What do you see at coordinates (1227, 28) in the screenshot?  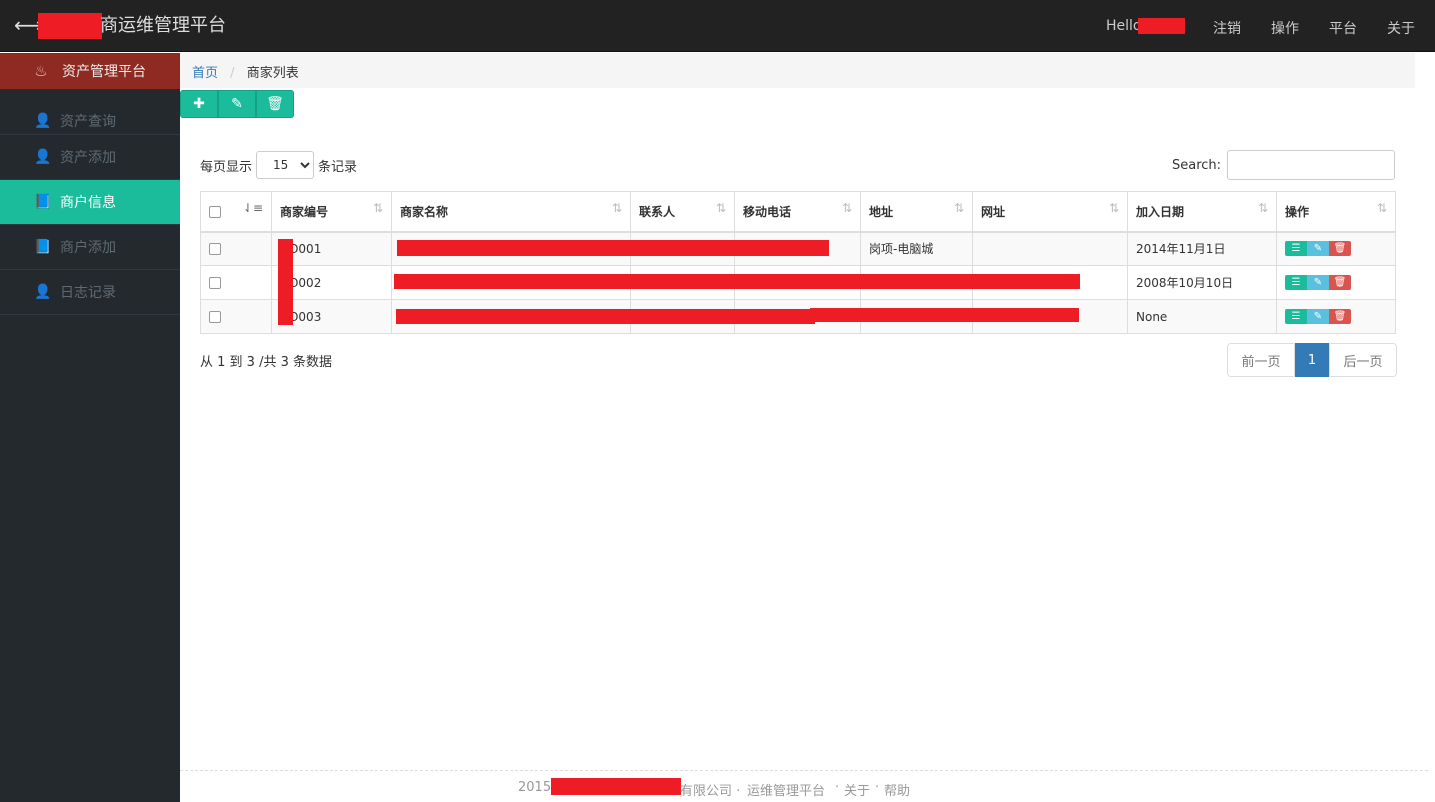 I see `nav-logout: 注销` at bounding box center [1227, 28].